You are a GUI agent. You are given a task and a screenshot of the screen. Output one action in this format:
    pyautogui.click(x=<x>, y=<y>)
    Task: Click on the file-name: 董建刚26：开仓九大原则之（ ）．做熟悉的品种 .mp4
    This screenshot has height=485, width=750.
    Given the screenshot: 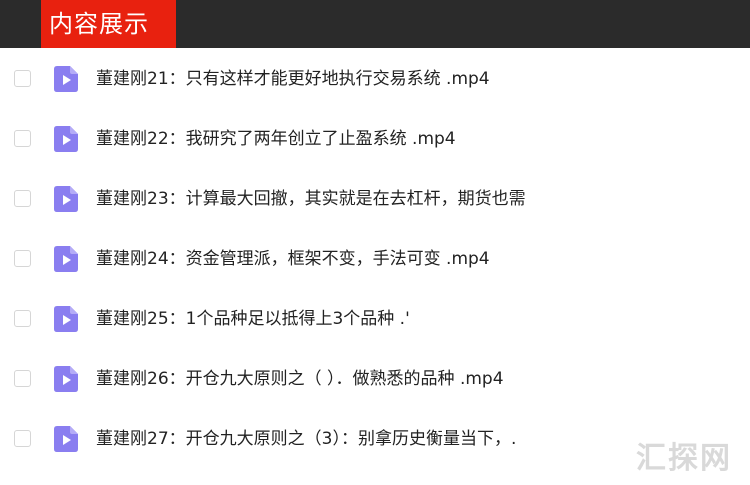 What is the action you would take?
    pyautogui.click(x=300, y=379)
    